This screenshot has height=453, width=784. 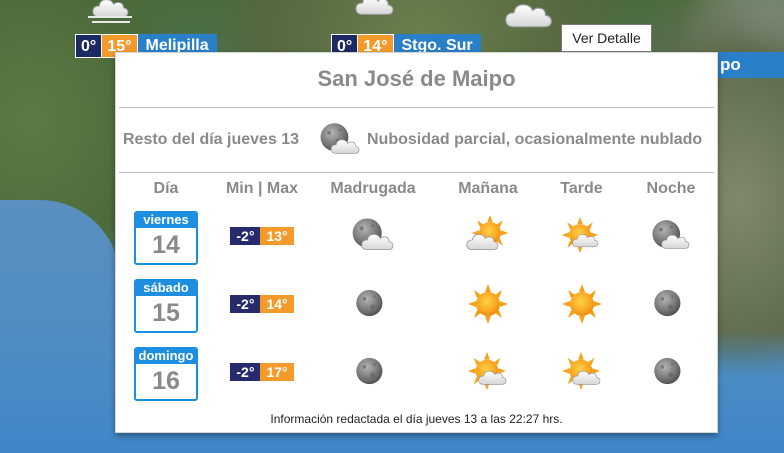 What do you see at coordinates (416, 304) in the screenshot?
I see `table-row: sábado 15 -2° 14°` at bounding box center [416, 304].